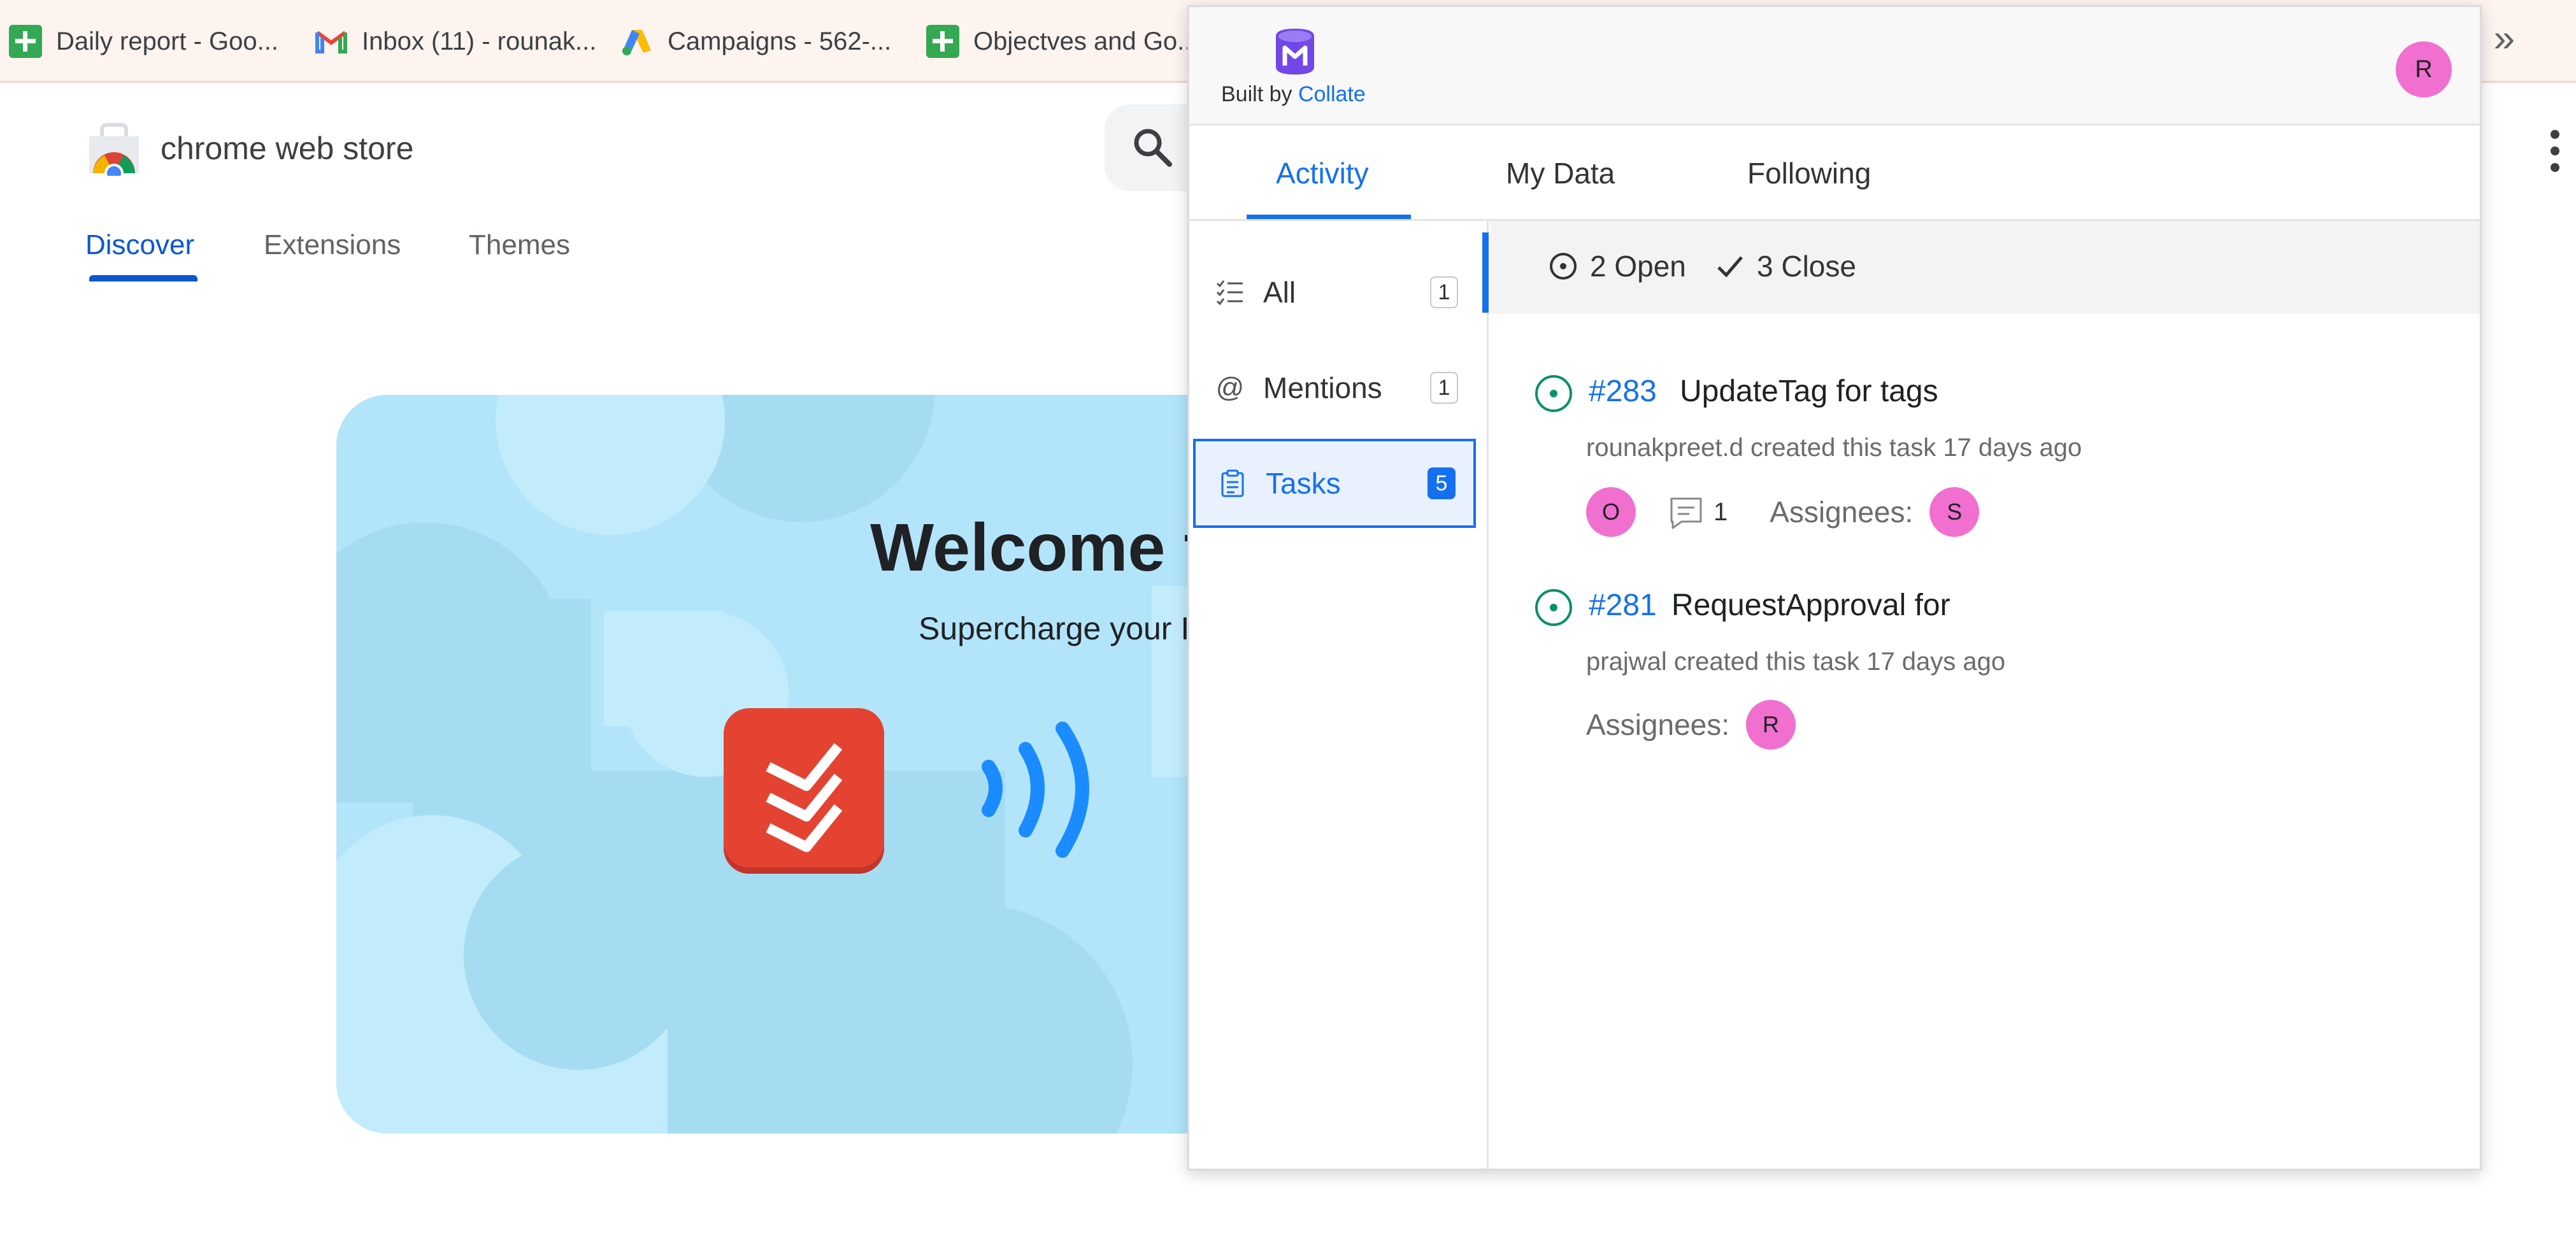 The image size is (2576, 1238). Describe the element at coordinates (636, 42) in the screenshot. I see `google-ads-icon` at that location.